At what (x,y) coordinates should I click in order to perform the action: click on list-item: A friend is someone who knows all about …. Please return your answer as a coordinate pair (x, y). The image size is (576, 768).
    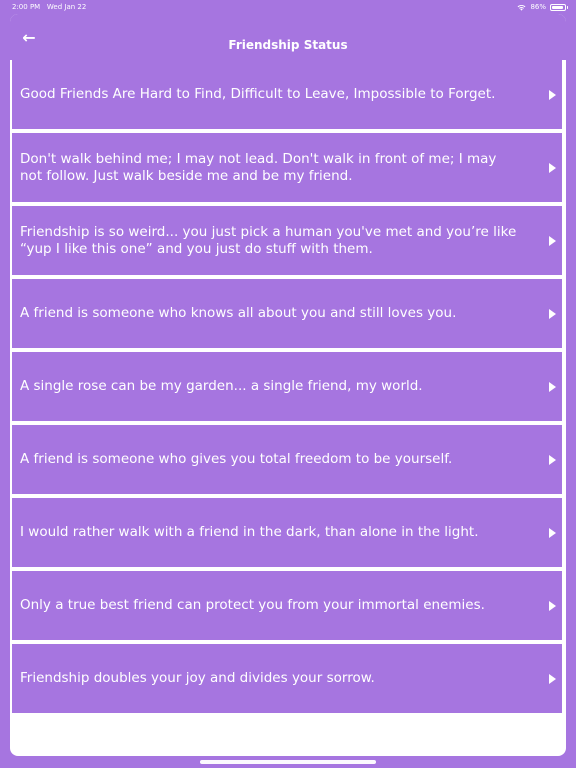
    Looking at the image, I should click on (287, 313).